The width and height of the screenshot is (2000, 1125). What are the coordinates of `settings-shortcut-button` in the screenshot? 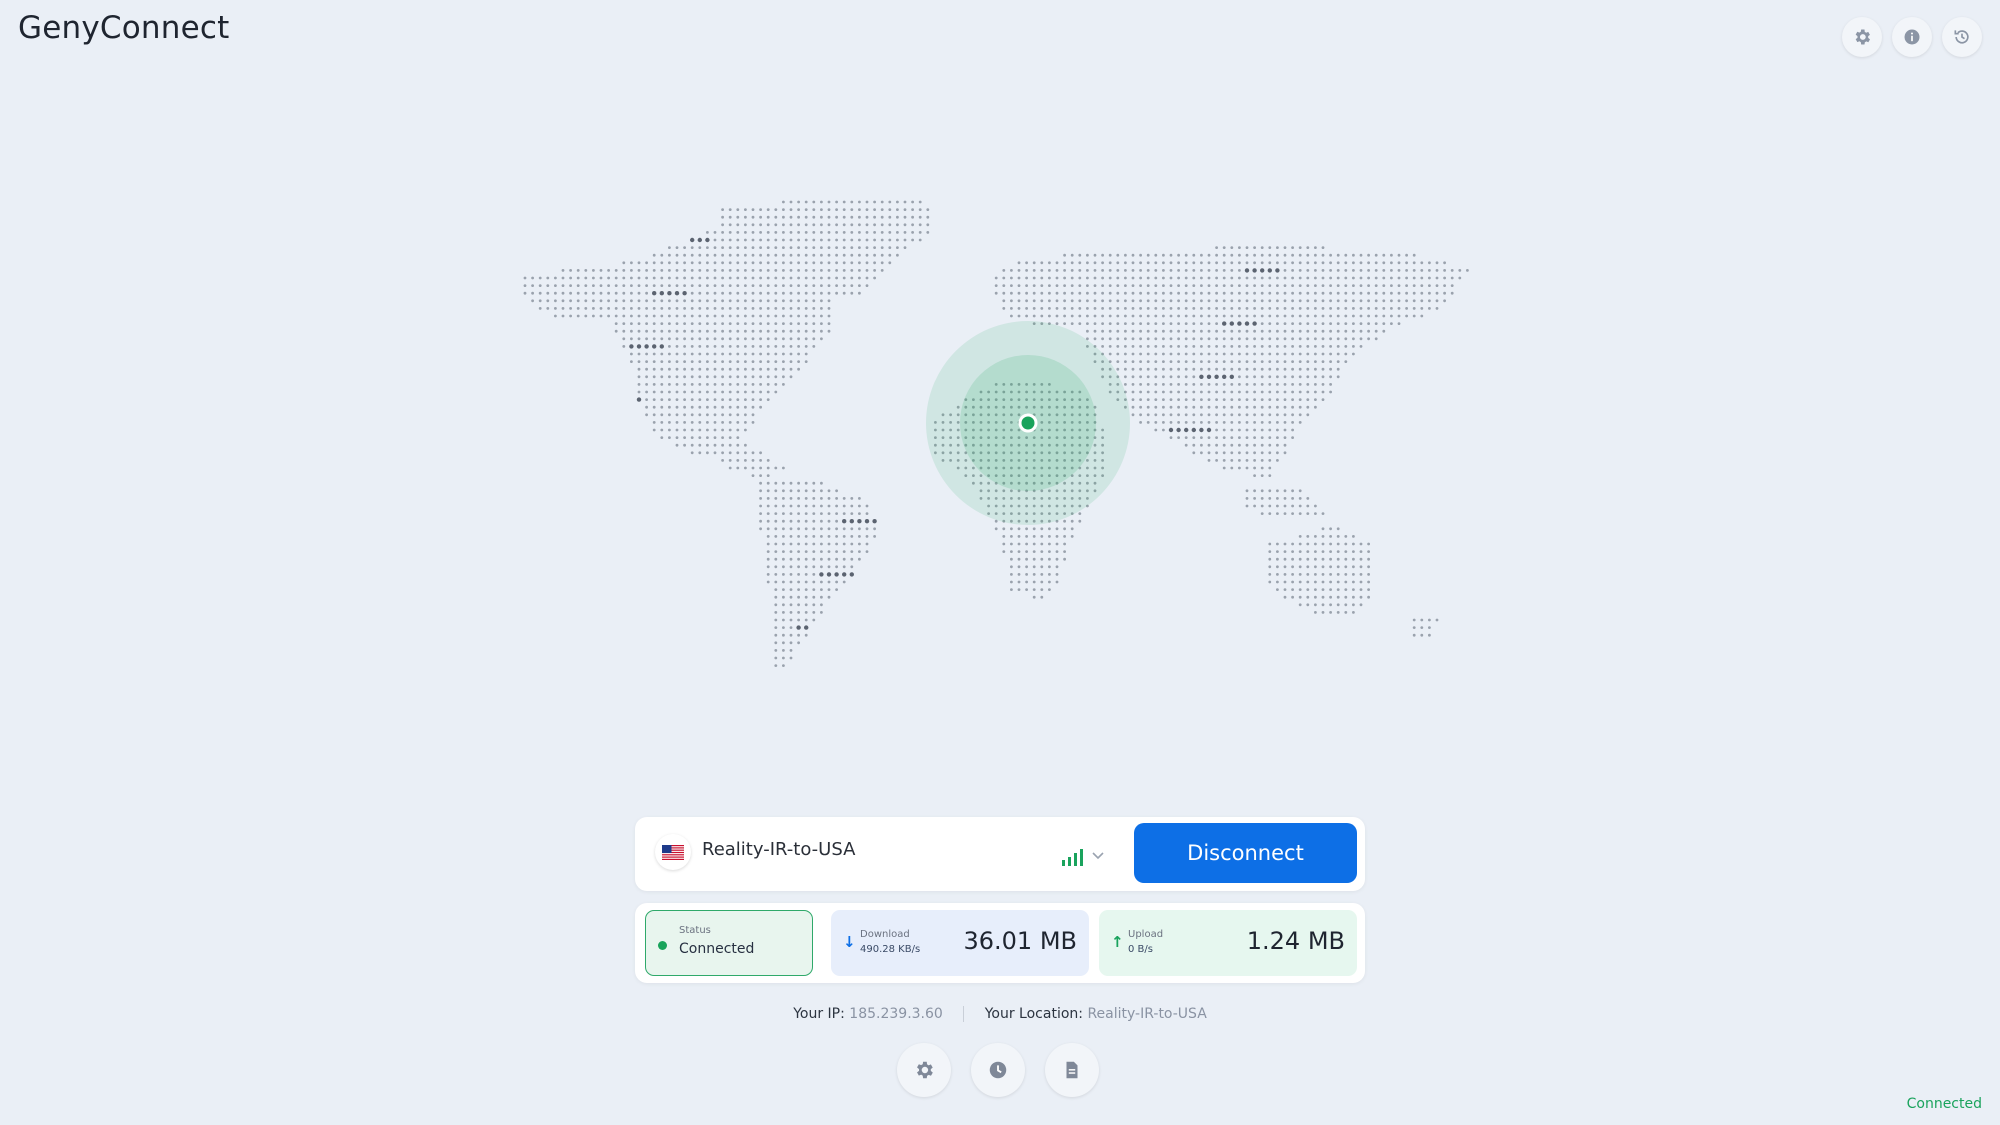 It's located at (924, 1070).